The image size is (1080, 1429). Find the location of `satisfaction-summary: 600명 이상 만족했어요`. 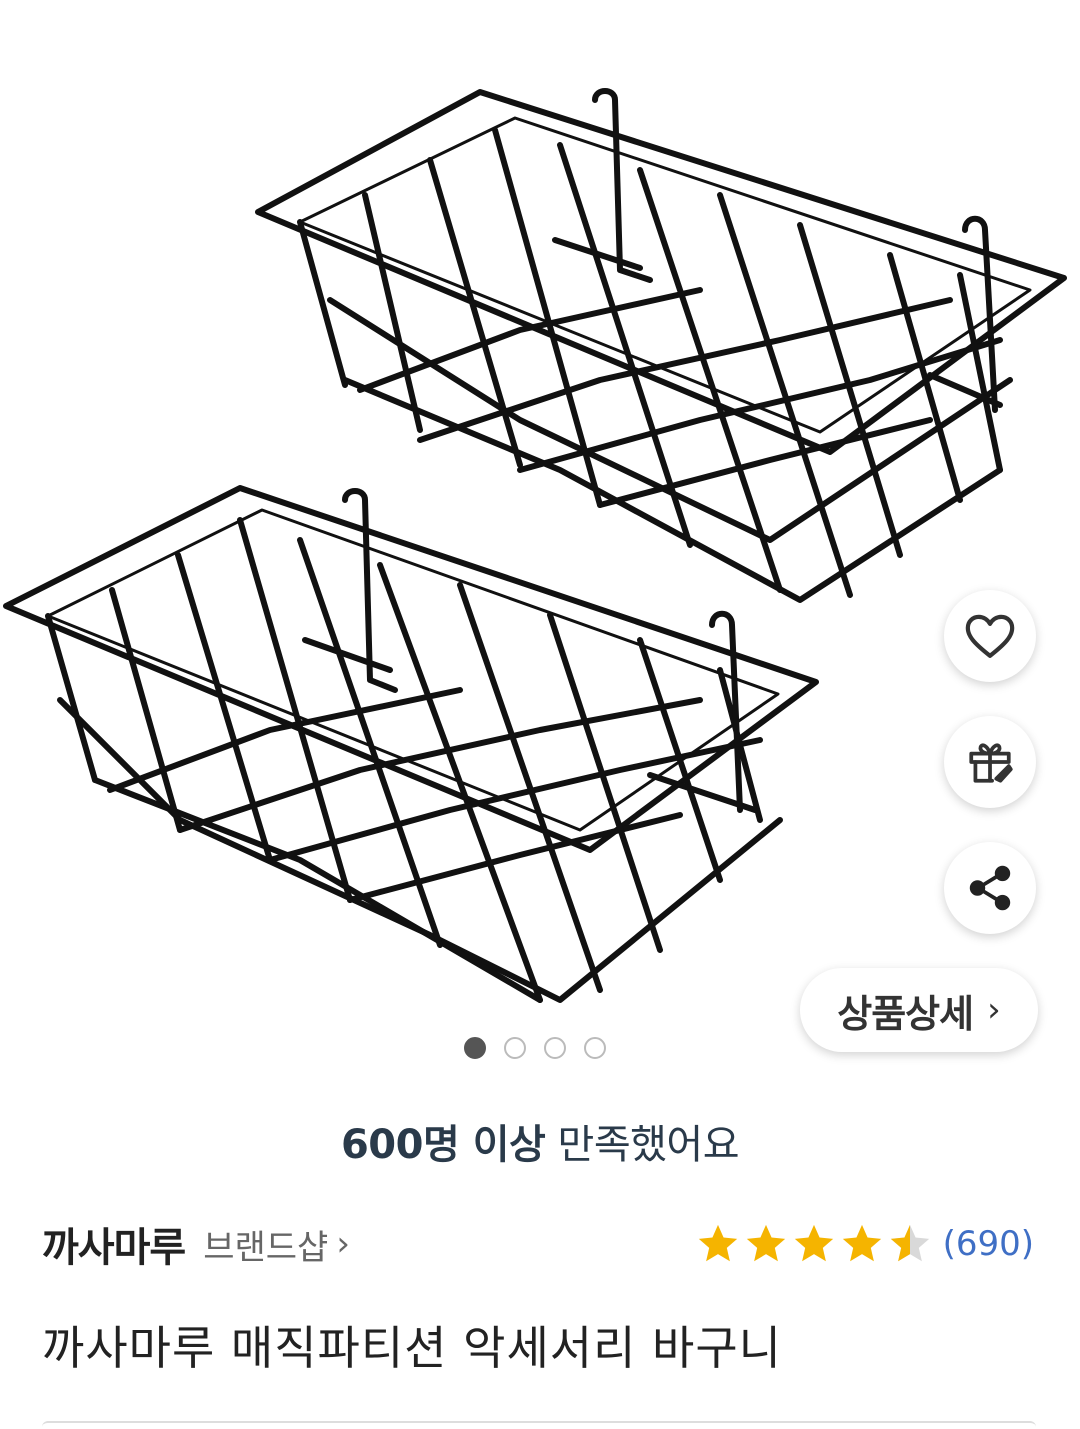

satisfaction-summary: 600명 이상 만족했어요 is located at coordinates (540, 1141).